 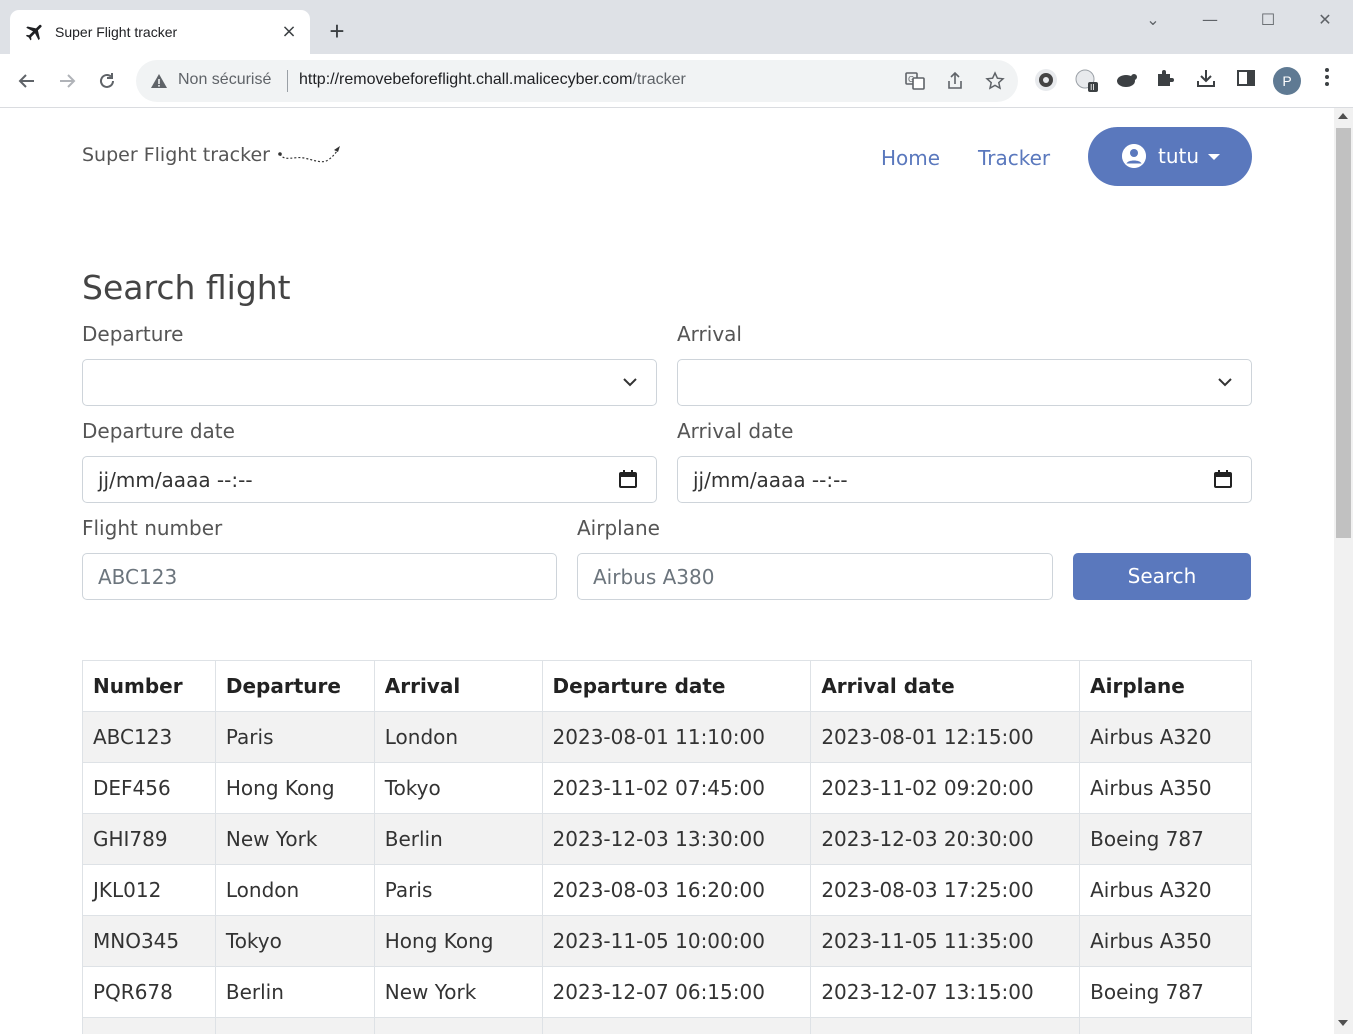 I want to click on close-window-button: ✕, so click(x=1325, y=20).